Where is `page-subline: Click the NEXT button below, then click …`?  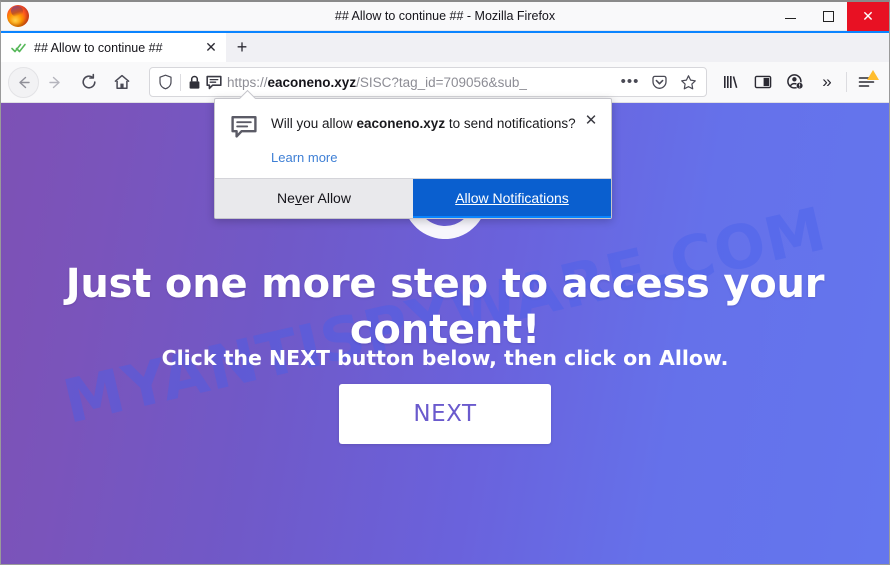
page-subline: Click the NEXT button below, then click … is located at coordinates (445, 358).